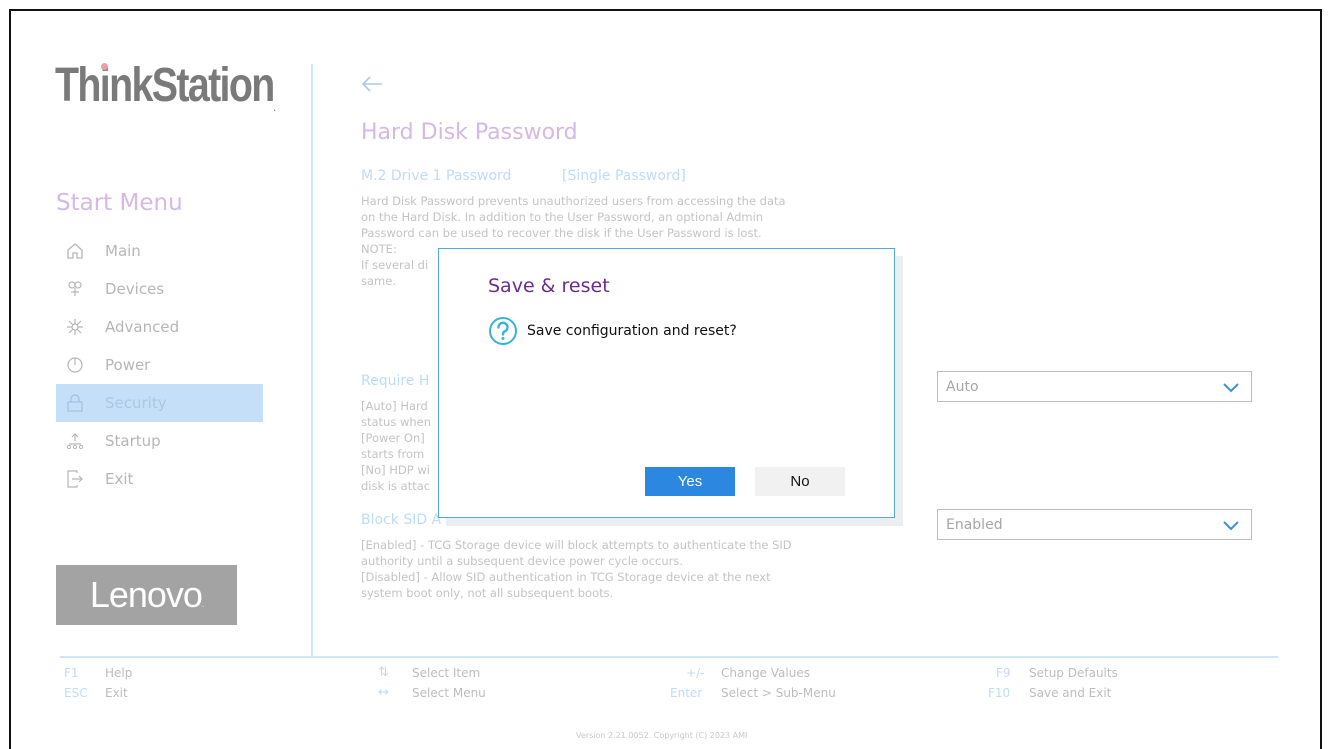 The width and height of the screenshot is (1330, 749). I want to click on updown-arrows-icon: ⇅, so click(383, 672).